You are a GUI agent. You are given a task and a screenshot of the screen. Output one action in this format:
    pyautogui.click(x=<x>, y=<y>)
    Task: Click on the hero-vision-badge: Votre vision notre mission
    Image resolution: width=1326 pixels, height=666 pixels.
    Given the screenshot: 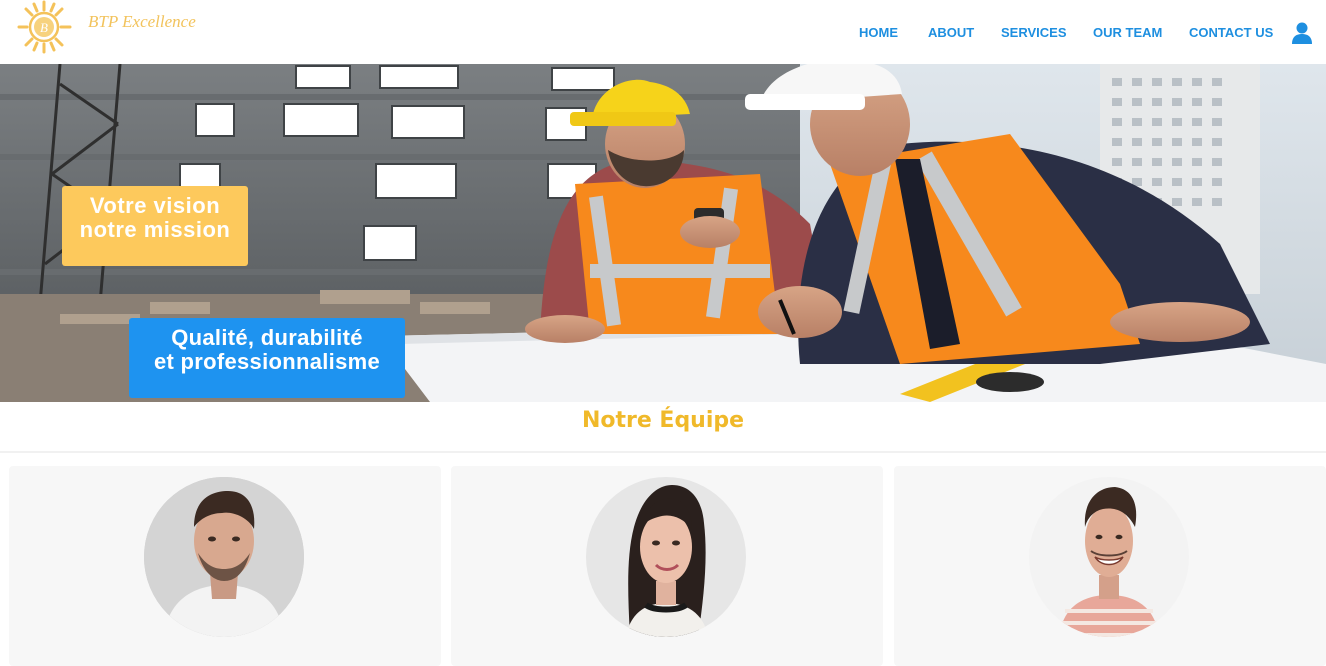 What is the action you would take?
    pyautogui.click(x=155, y=226)
    